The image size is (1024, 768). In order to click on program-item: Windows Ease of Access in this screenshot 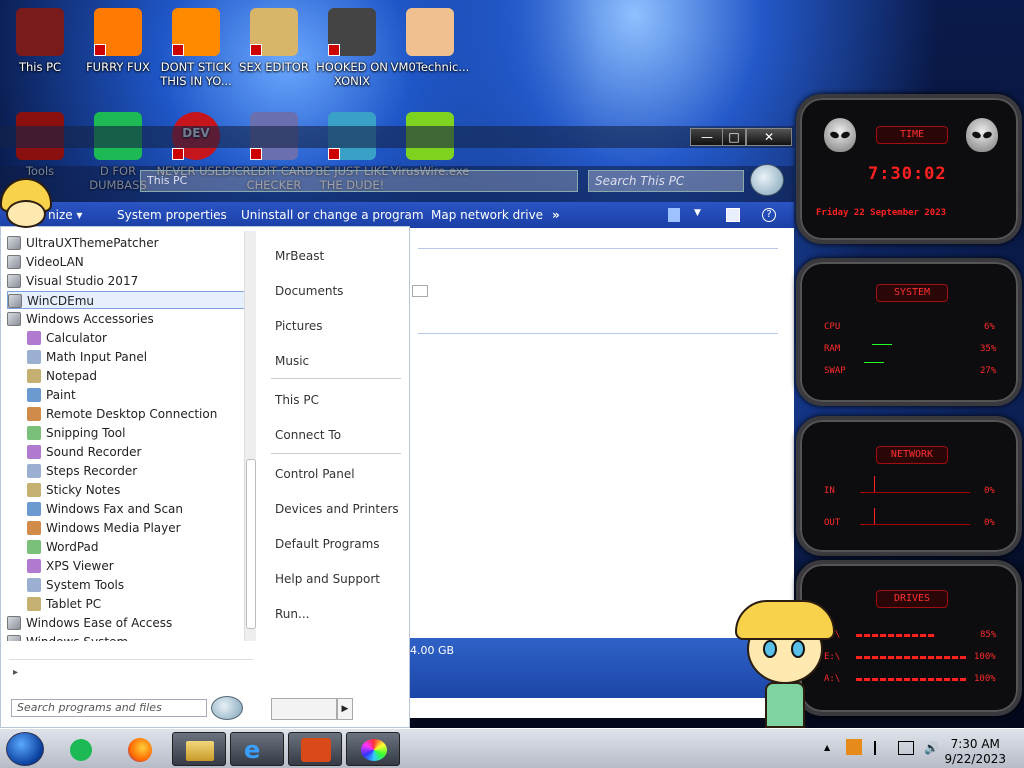, I will do `click(89, 623)`.